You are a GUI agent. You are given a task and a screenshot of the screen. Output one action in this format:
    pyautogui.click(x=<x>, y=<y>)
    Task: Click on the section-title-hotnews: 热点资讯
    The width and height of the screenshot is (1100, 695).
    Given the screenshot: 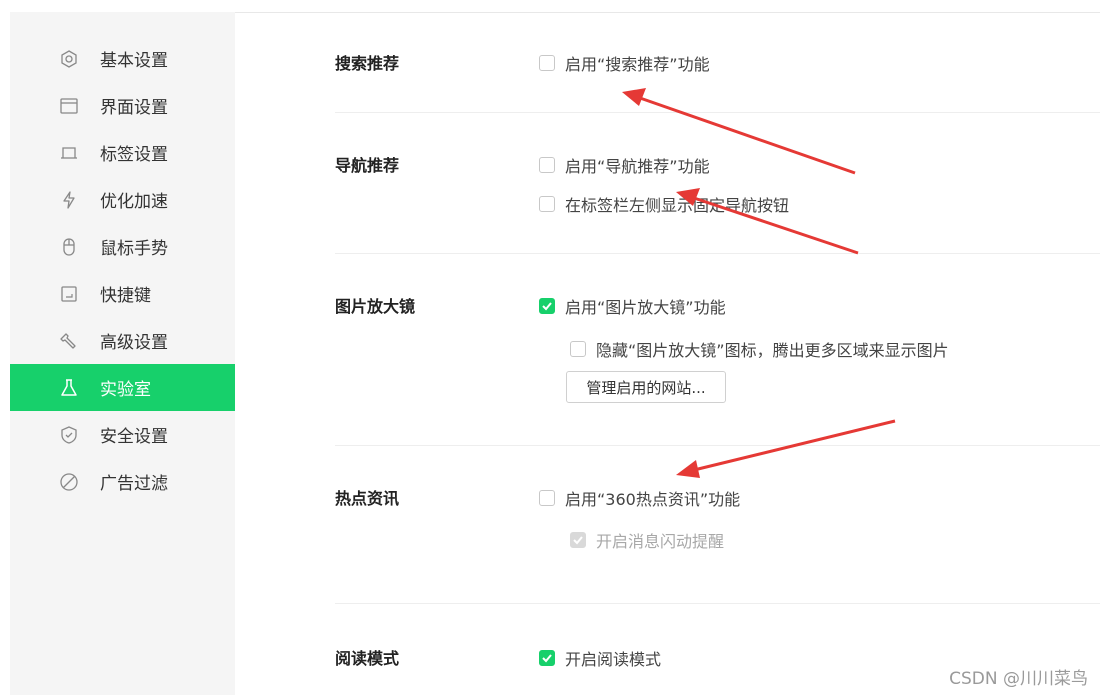 What is the action you would take?
    pyautogui.click(x=367, y=498)
    